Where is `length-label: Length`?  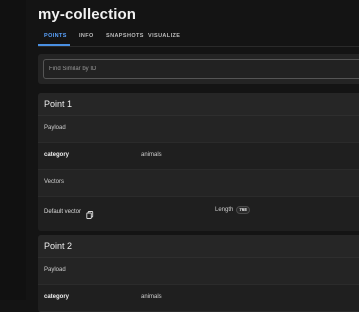
length-label: Length is located at coordinates (224, 210).